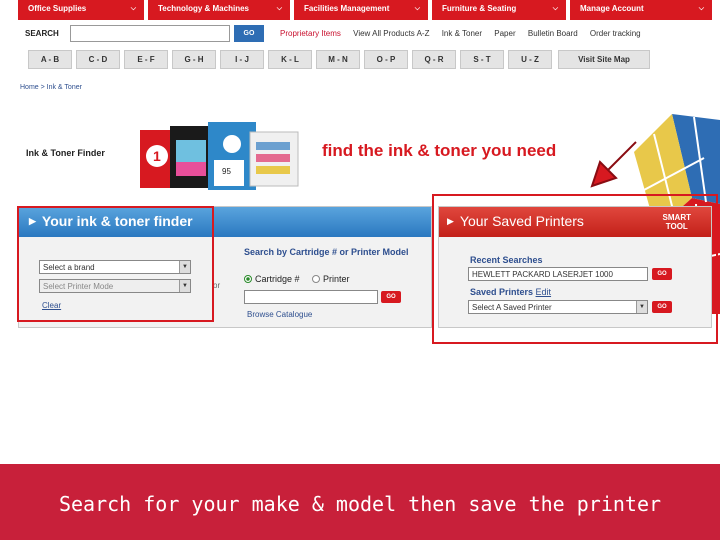  Describe the element at coordinates (612, 8) in the screenshot. I see `nav-tab-label: Manage Account` at that location.